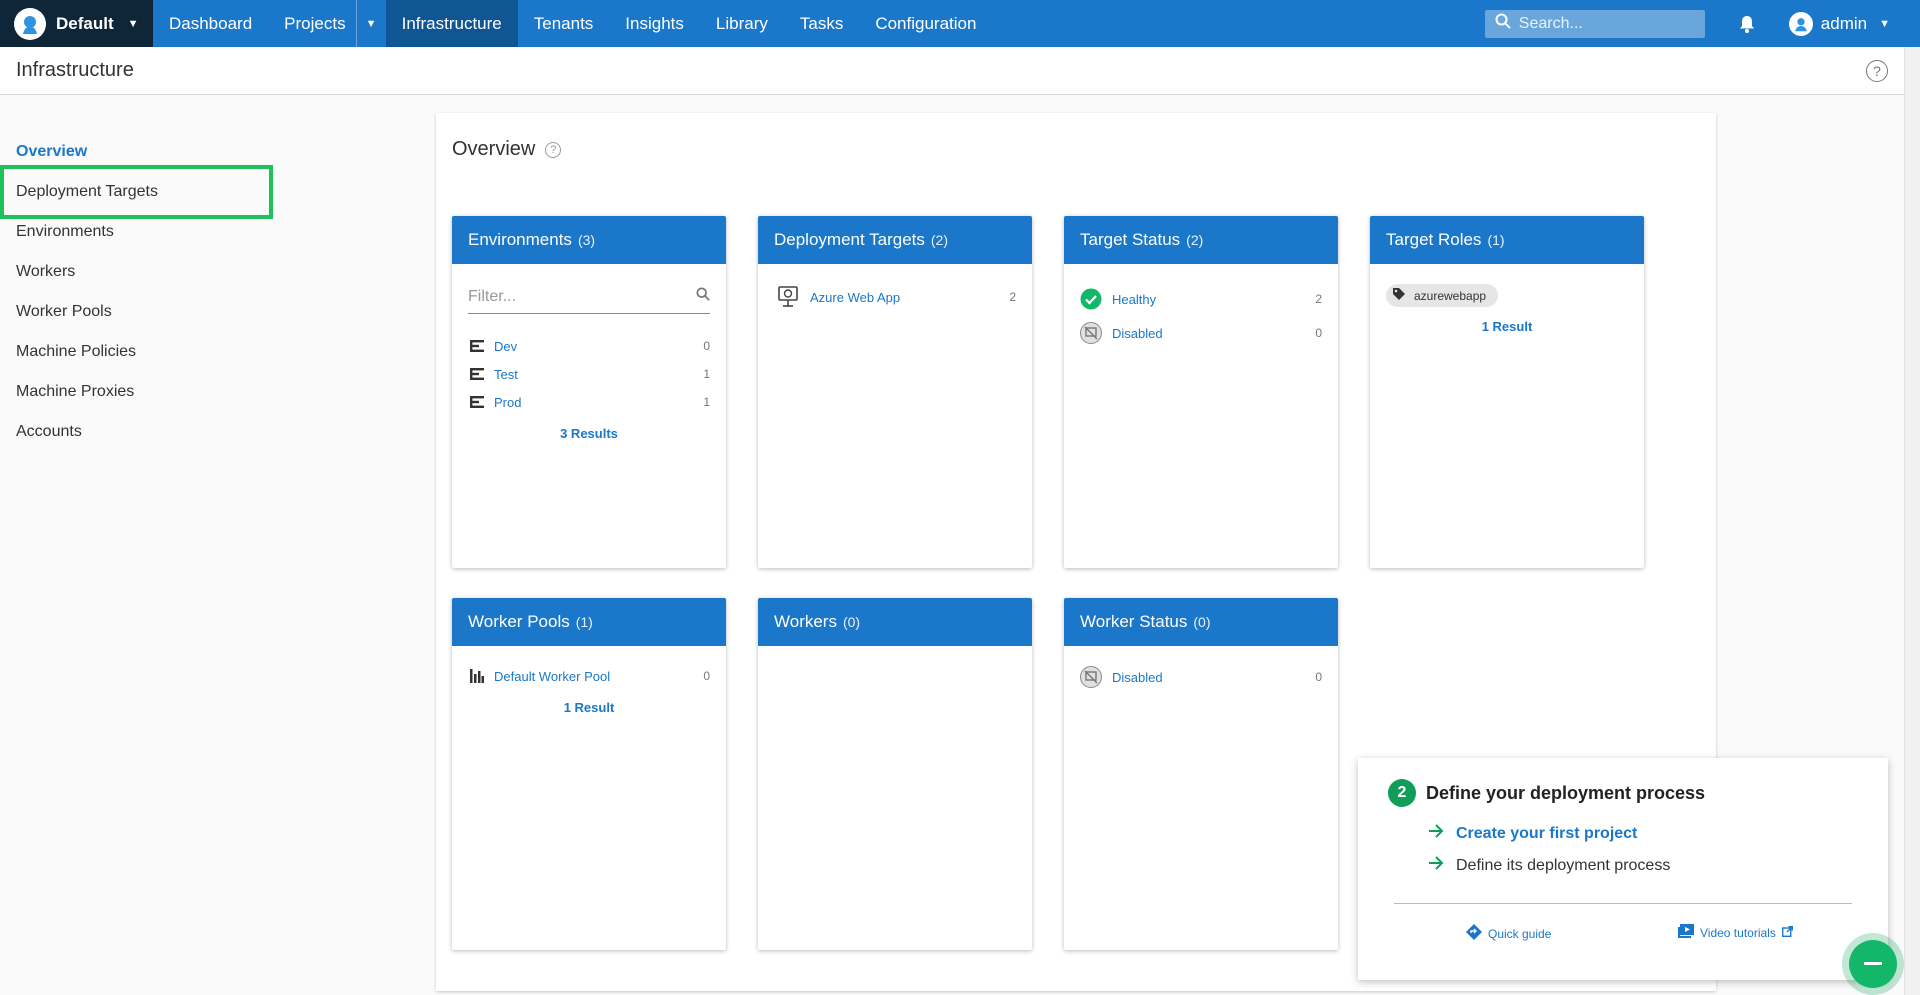 This screenshot has height=995, width=1920. What do you see at coordinates (85, 23) in the screenshot?
I see `space-name: Default` at bounding box center [85, 23].